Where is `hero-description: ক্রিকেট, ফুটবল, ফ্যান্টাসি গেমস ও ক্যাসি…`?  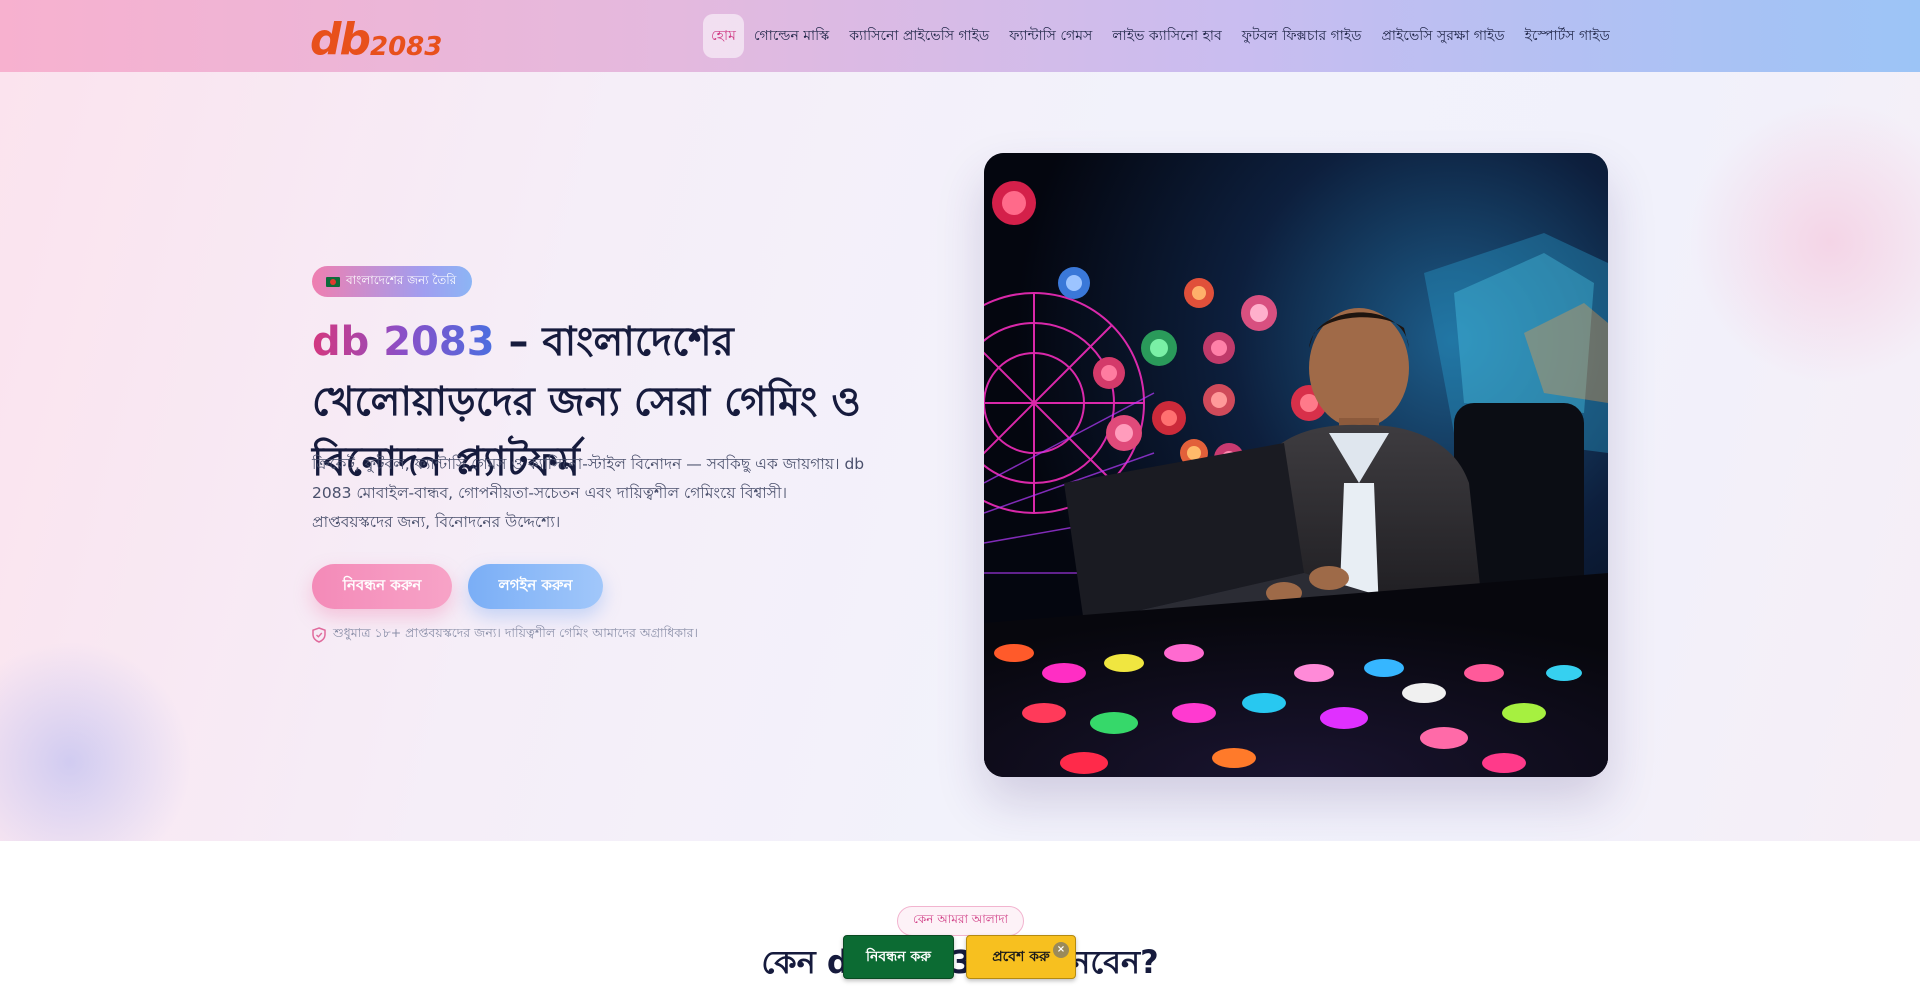
hero-description: ক্রিকেট, ফুটবল, ফ্যান্টাসি গেমস ও ক্যাসি… is located at coordinates (588, 493).